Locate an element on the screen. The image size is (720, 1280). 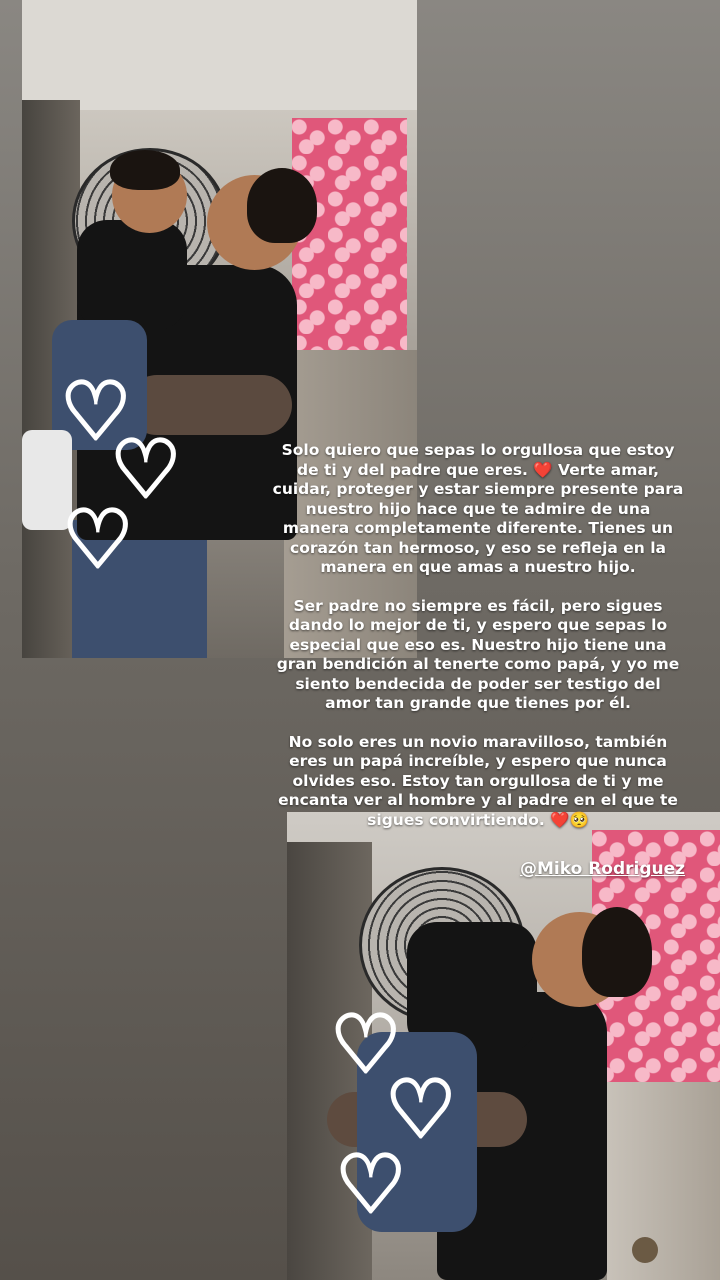
wall is located at coordinates (219, 55).